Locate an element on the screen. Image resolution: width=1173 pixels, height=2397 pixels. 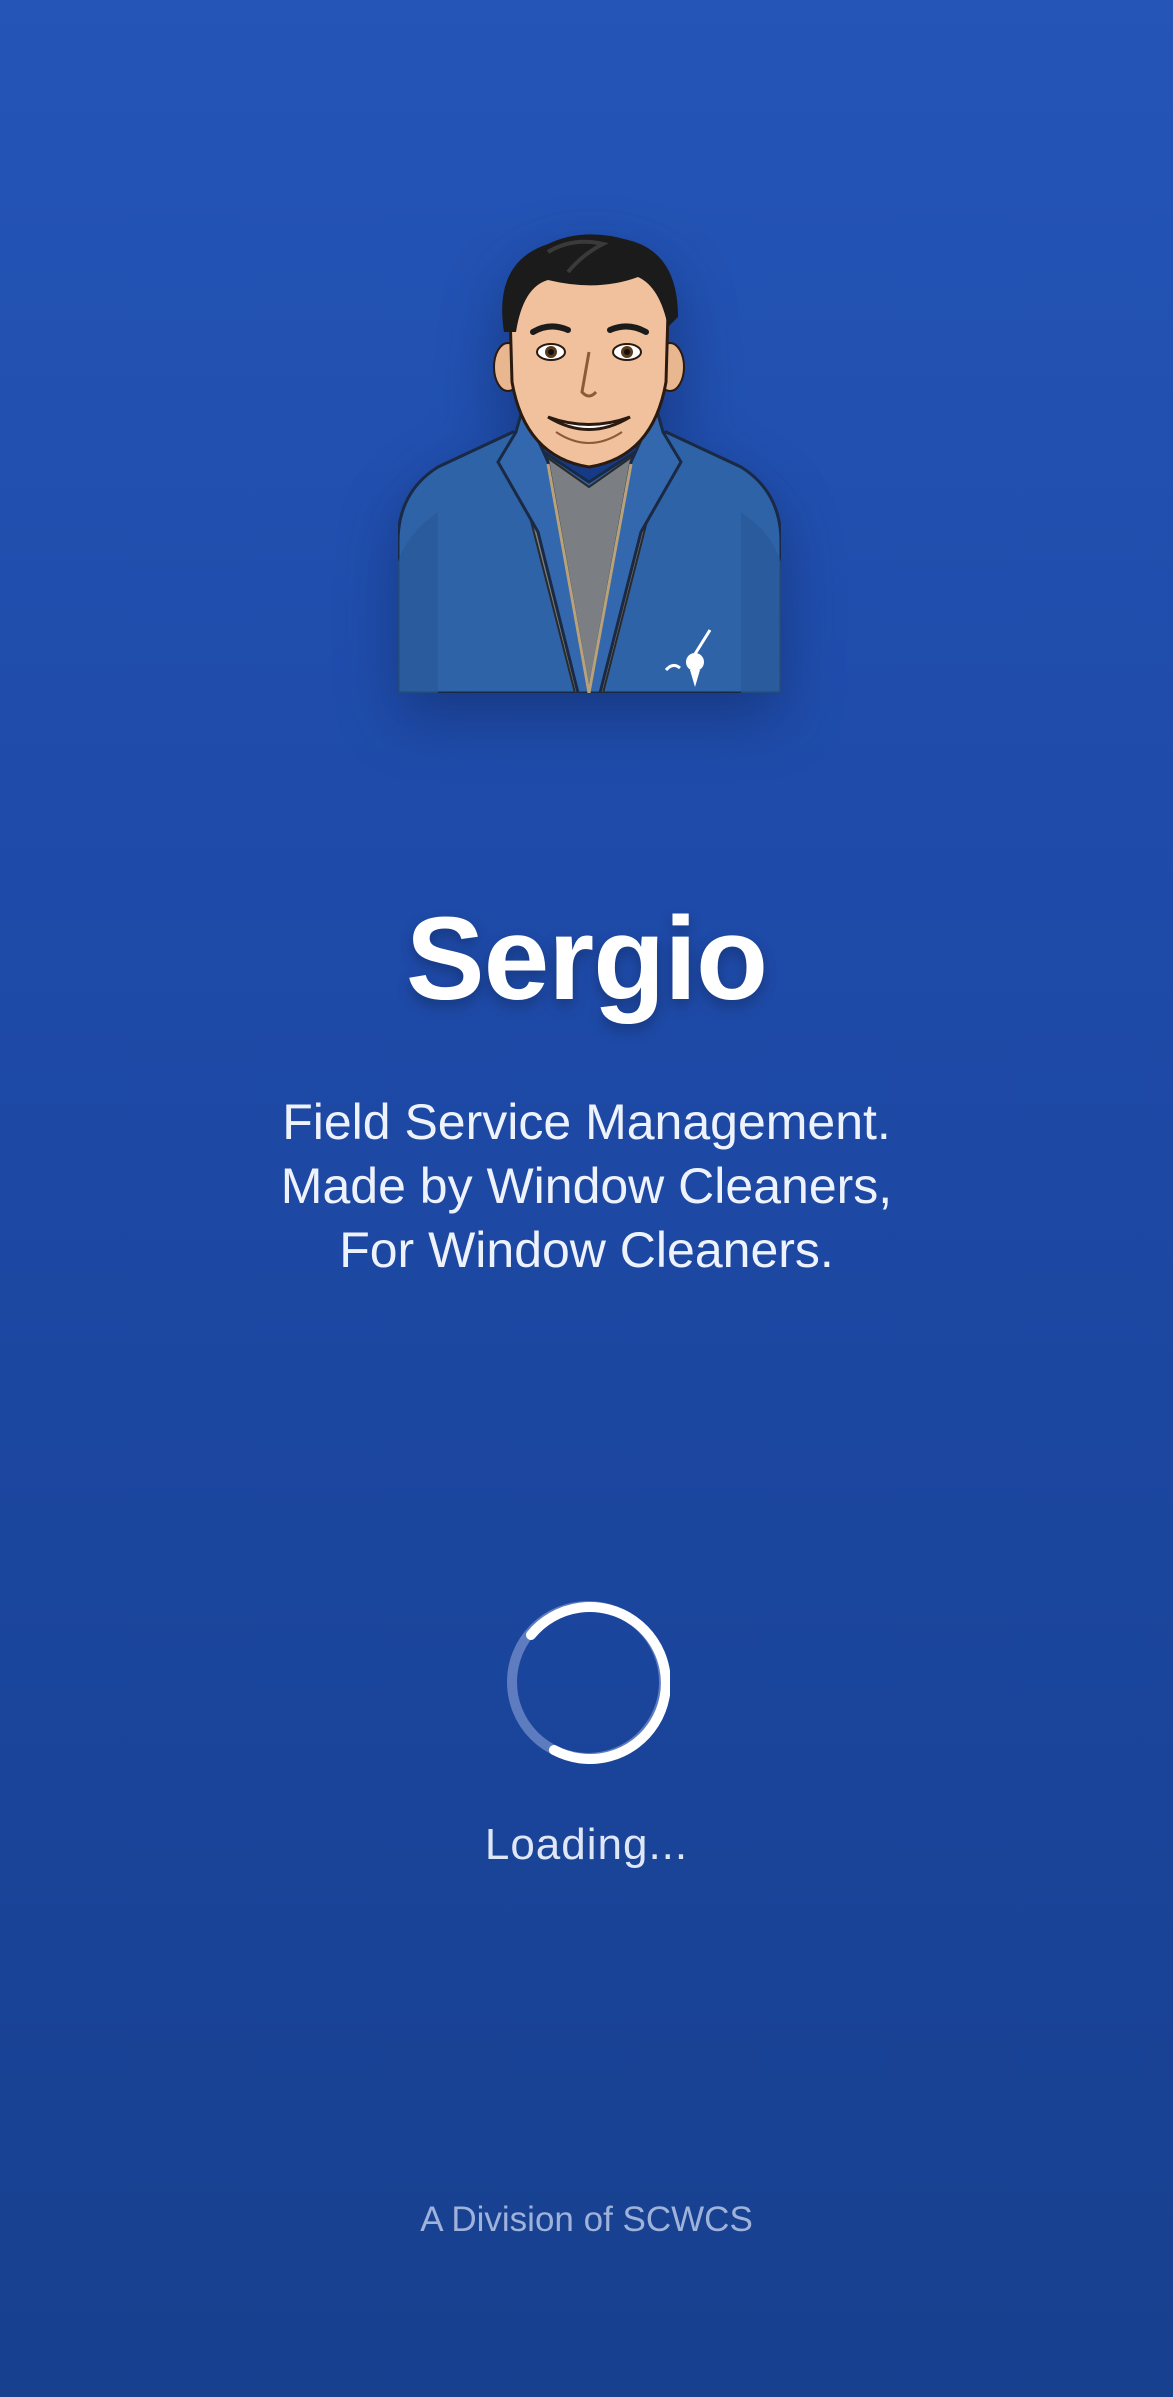
loading-spinner-icon is located at coordinates (588, 1682).